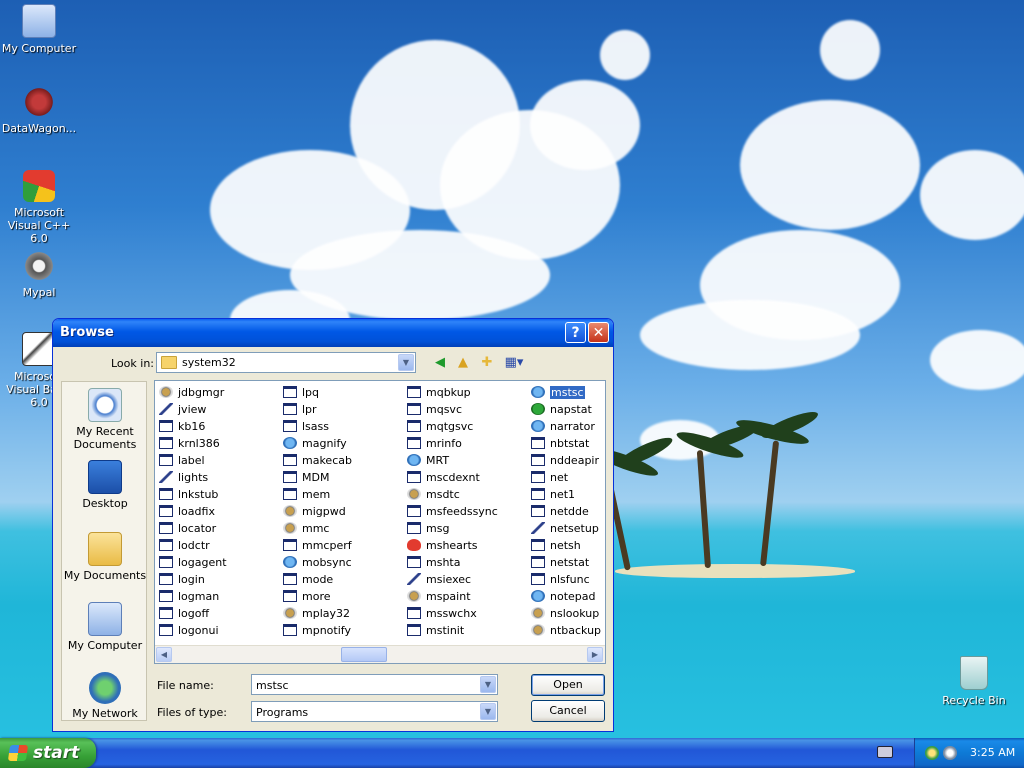  I want to click on title-bar: Browse ? ✕, so click(333, 333).